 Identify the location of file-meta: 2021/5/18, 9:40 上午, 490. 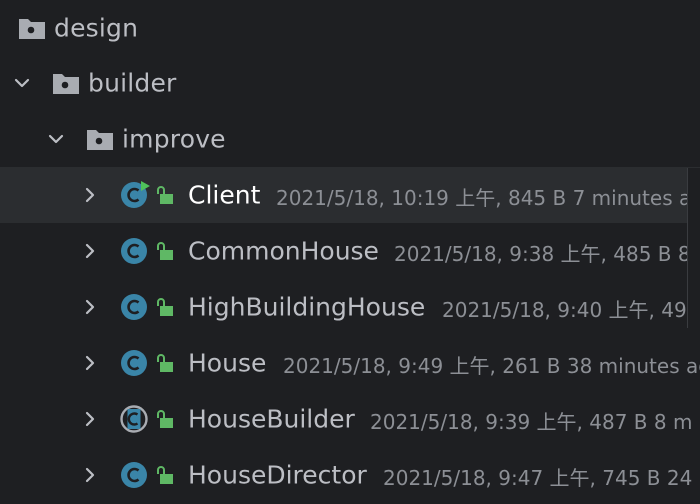
(571, 309).